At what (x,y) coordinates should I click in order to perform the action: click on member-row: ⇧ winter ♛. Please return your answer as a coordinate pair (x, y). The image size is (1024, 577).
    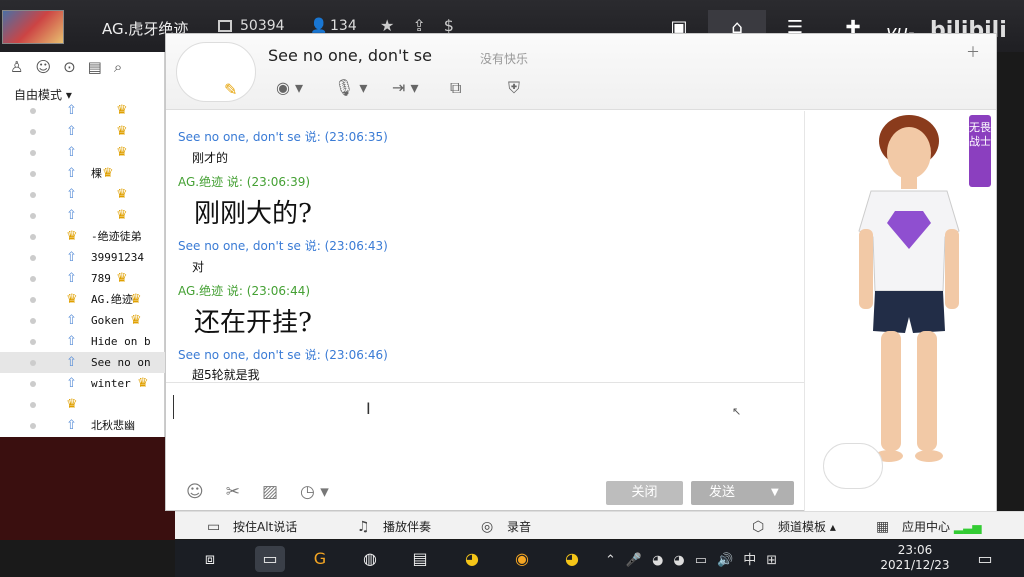
    Looking at the image, I should click on (82, 383).